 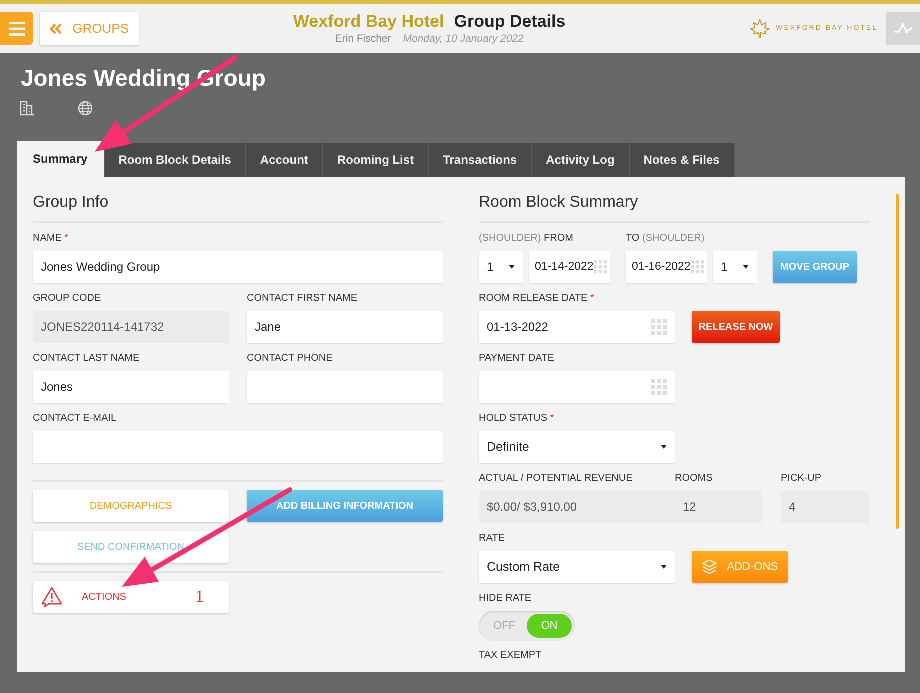 I want to click on menu-icon, so click(x=16, y=29).